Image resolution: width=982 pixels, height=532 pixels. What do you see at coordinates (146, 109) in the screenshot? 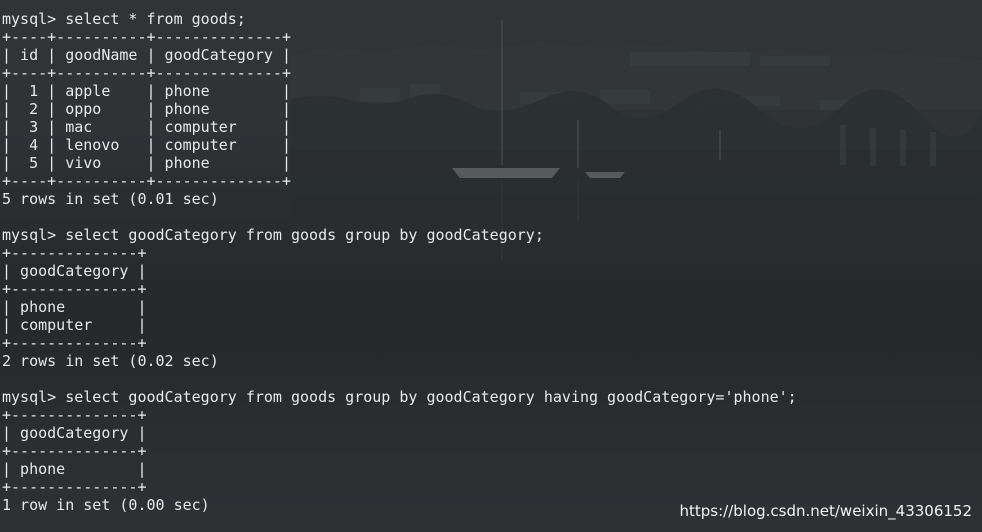
I see `terminal-line: | 2 | oppo | phone |` at bounding box center [146, 109].